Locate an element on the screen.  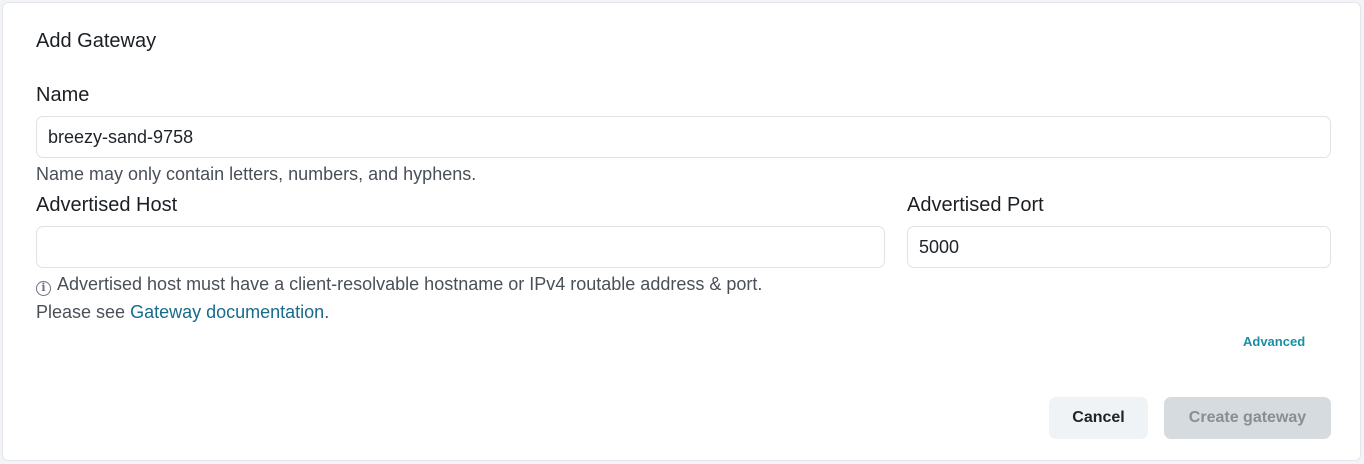
name-input is located at coordinates (683, 137).